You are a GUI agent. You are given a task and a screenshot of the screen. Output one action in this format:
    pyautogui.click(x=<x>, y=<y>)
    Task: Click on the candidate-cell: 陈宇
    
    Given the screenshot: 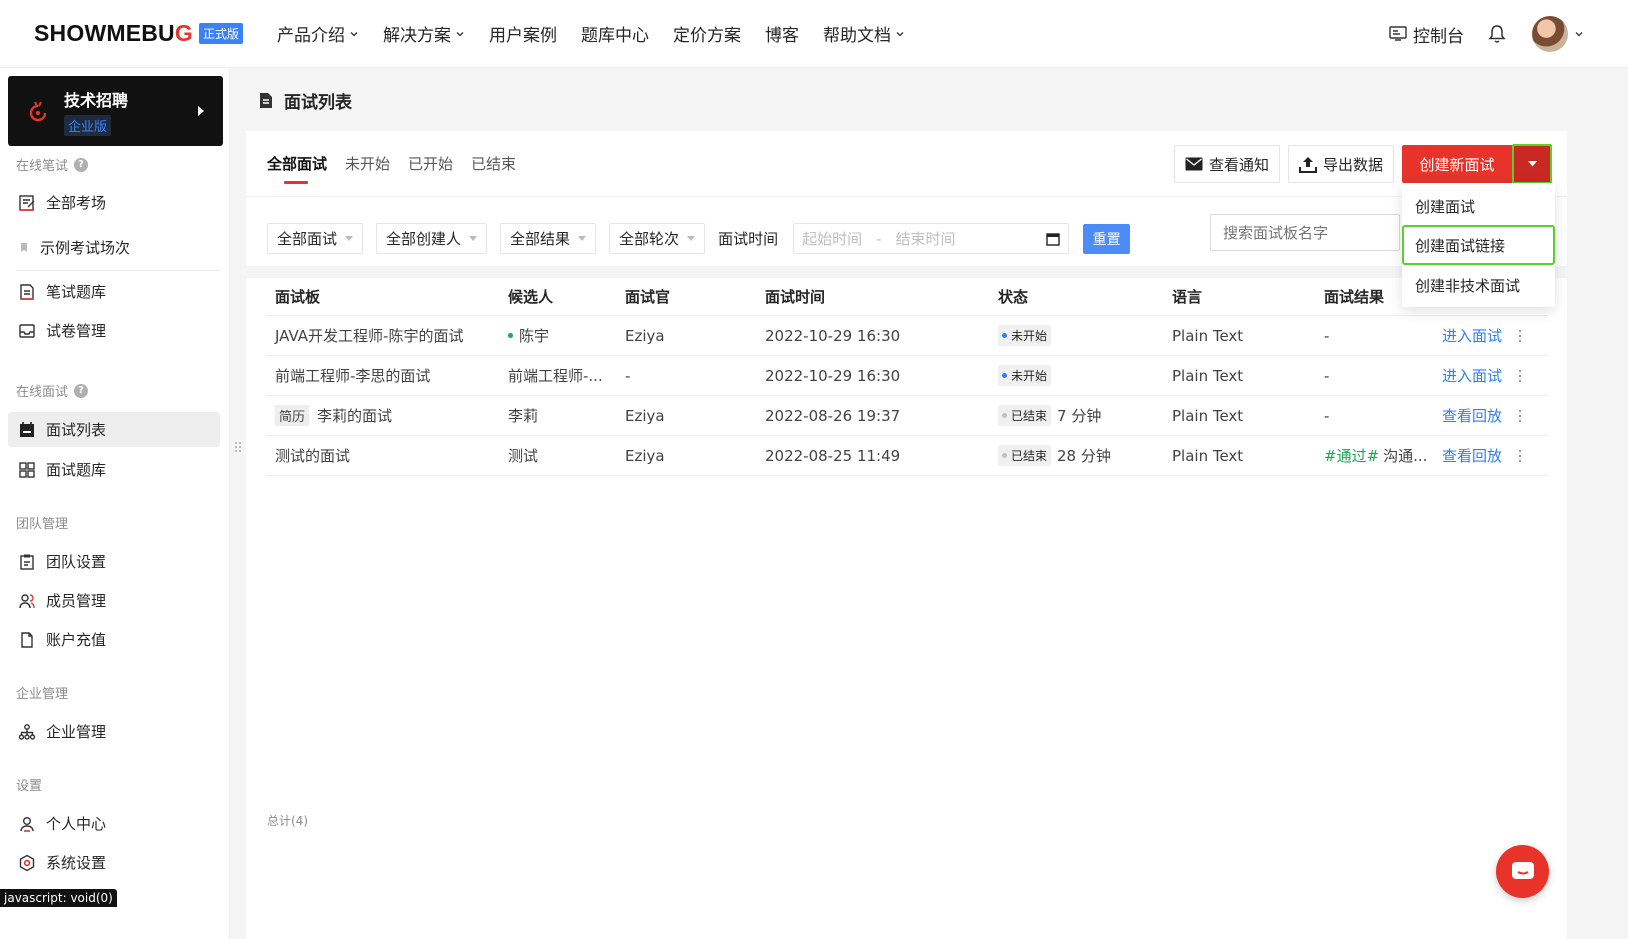 What is the action you would take?
    pyautogui.click(x=528, y=335)
    